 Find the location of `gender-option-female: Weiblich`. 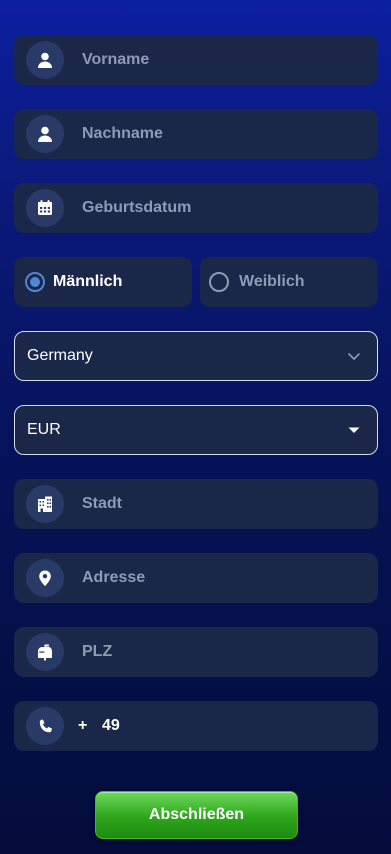

gender-option-female: Weiblich is located at coordinates (289, 282).